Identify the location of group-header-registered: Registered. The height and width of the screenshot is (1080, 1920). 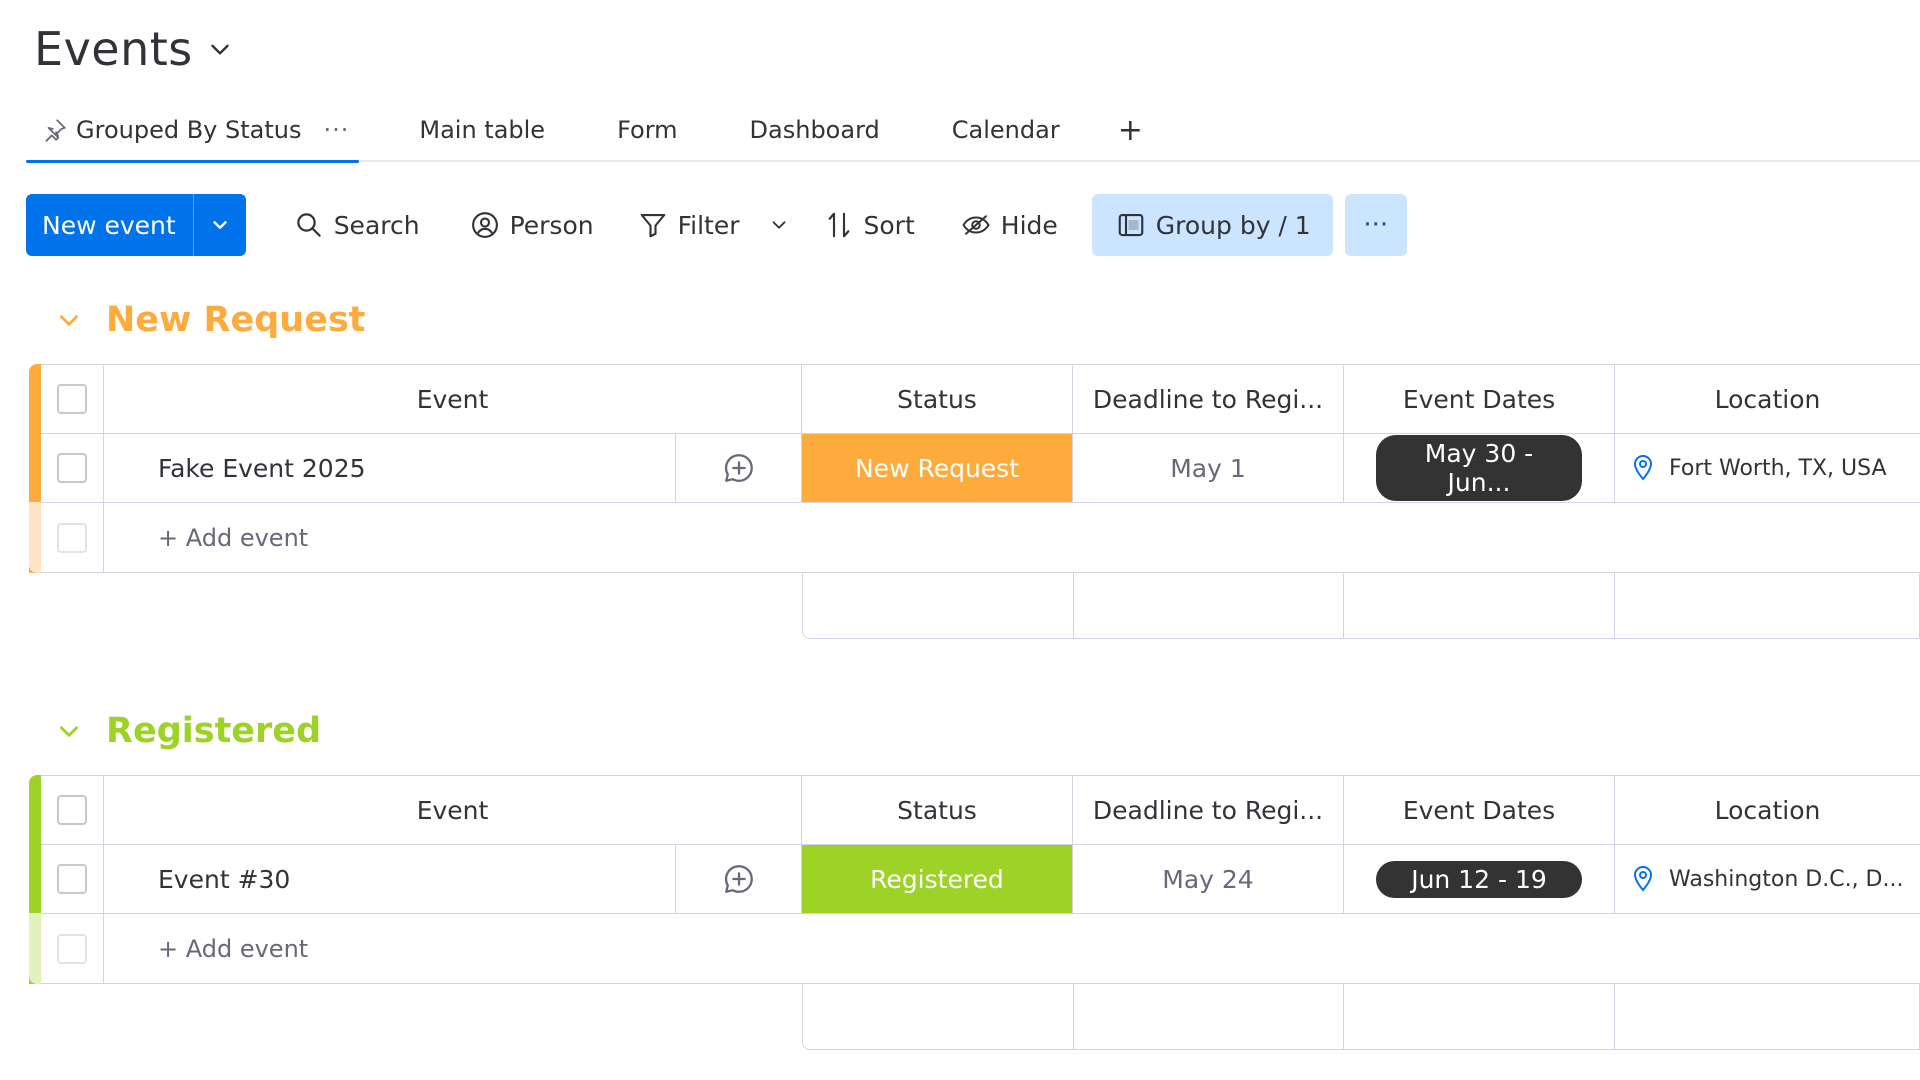
(188, 731).